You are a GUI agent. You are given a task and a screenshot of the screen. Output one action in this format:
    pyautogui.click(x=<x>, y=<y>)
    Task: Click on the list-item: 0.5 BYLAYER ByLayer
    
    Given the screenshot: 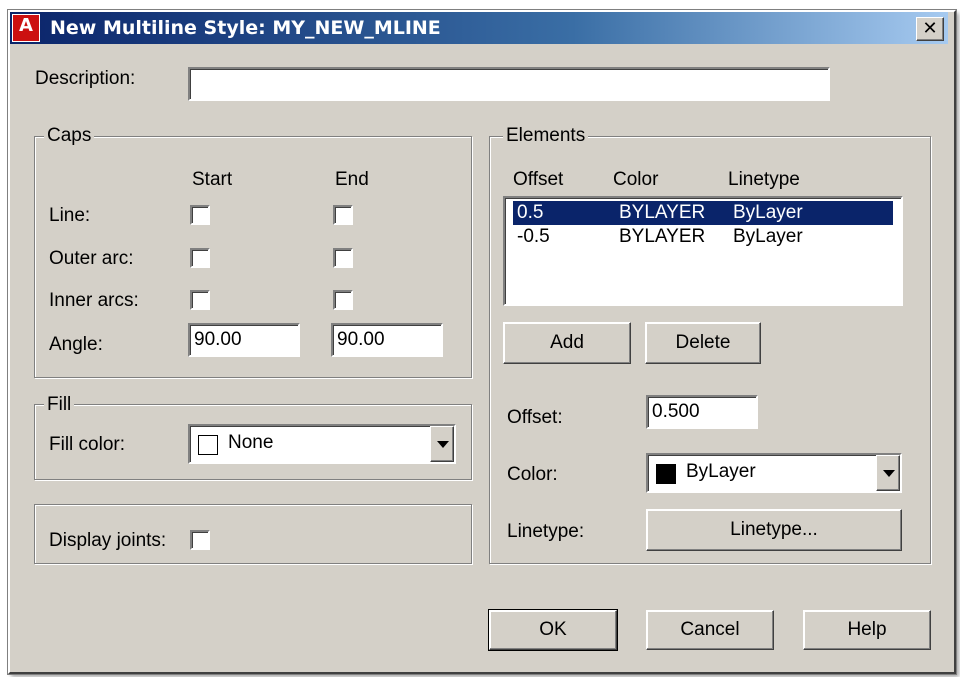 What is the action you would take?
    pyautogui.click(x=703, y=213)
    